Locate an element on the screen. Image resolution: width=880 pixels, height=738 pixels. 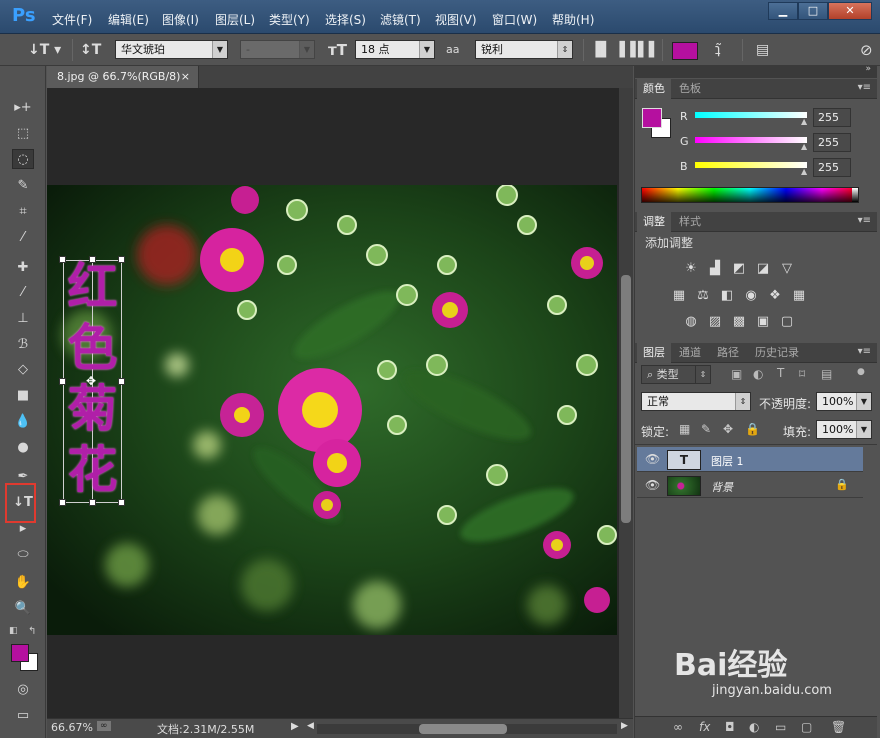
invert-icon: ◍ is located at coordinates (691, 322).